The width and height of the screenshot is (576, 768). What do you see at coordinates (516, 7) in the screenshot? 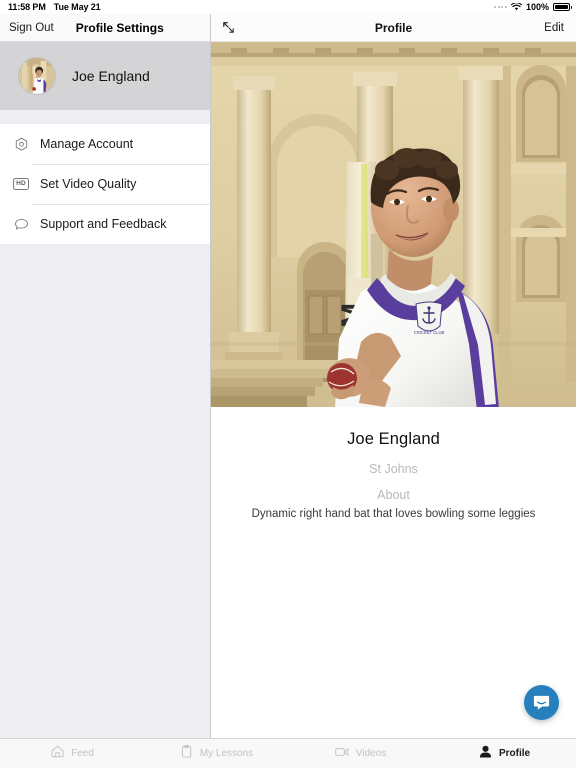
I see `wifi-icon` at bounding box center [516, 7].